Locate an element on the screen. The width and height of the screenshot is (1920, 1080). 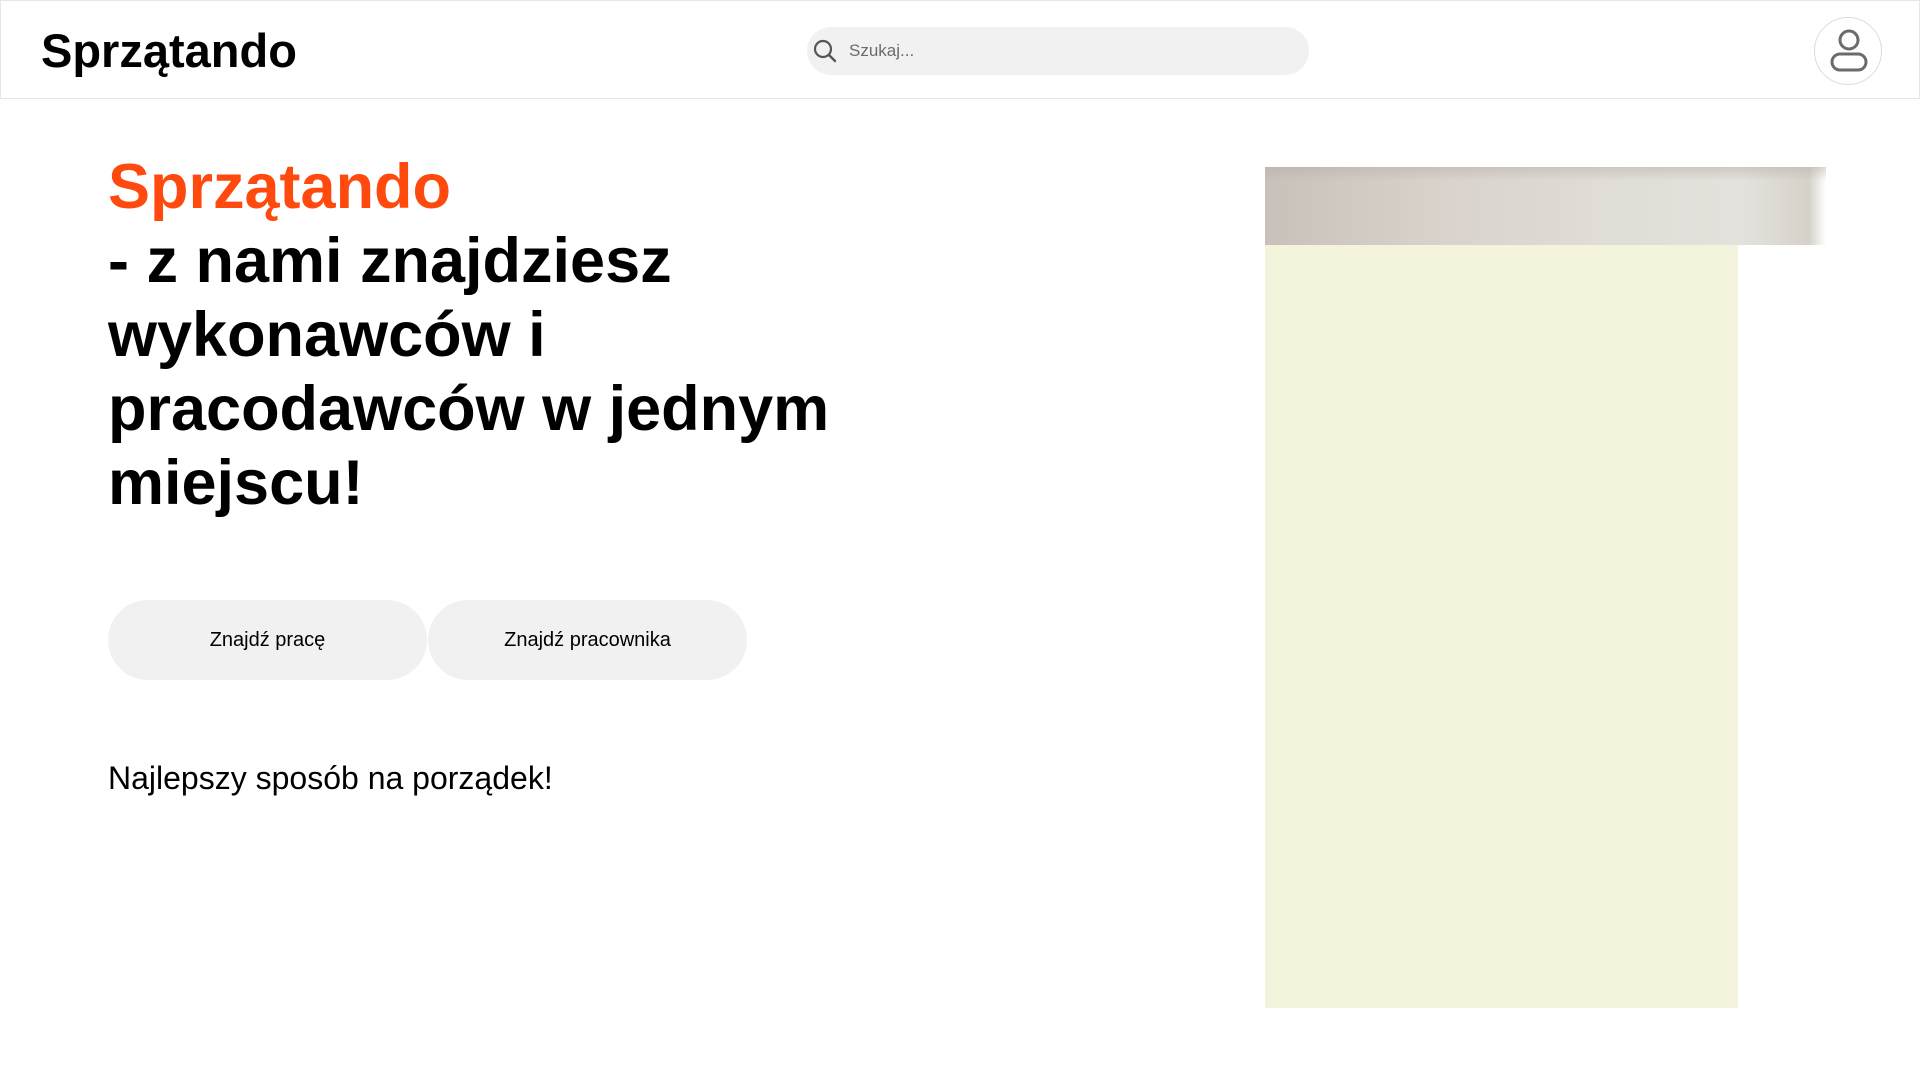
find-job-button: Znajdź pracę is located at coordinates (267, 640).